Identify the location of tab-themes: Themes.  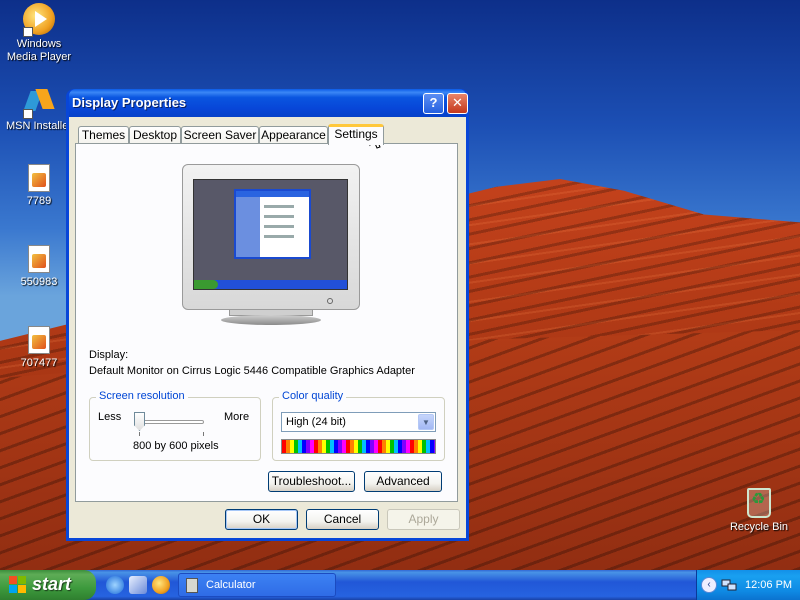
(103, 135).